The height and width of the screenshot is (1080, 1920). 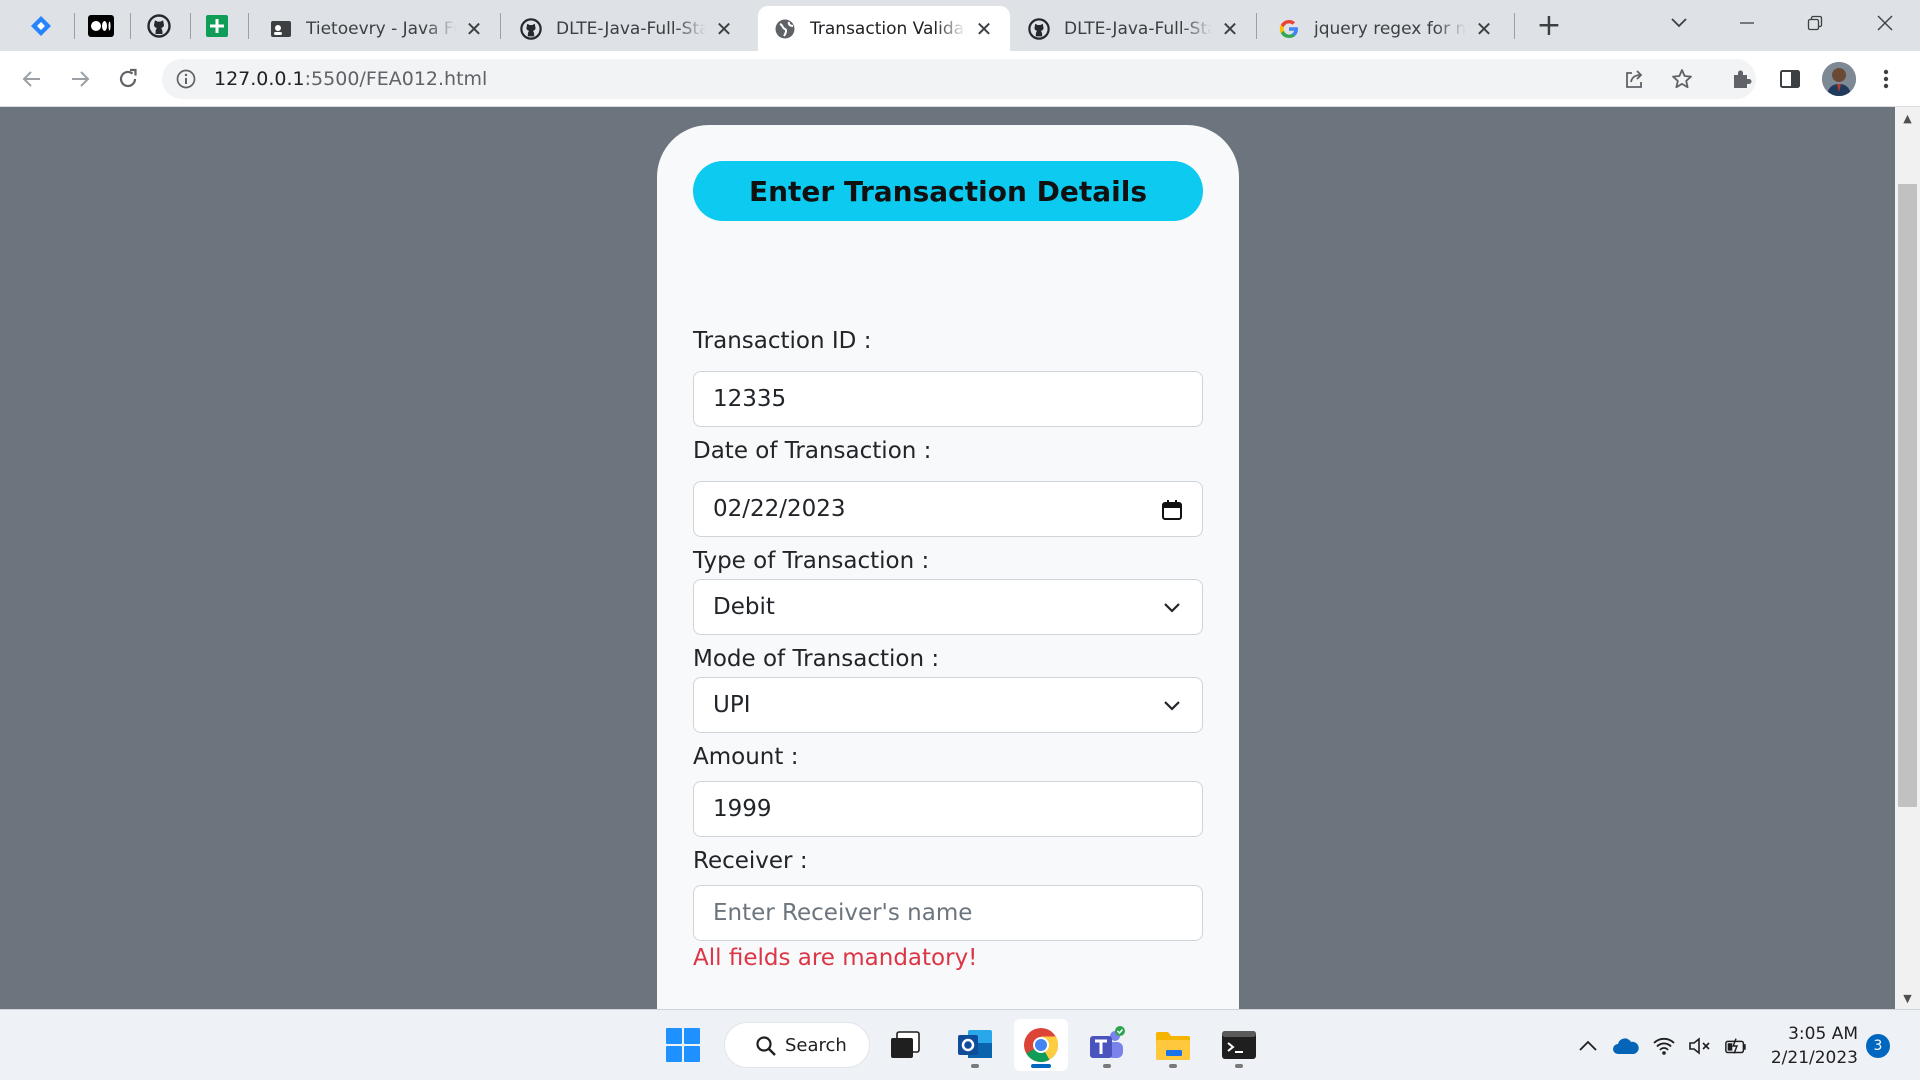 I want to click on minimize-icon, so click(x=1747, y=23).